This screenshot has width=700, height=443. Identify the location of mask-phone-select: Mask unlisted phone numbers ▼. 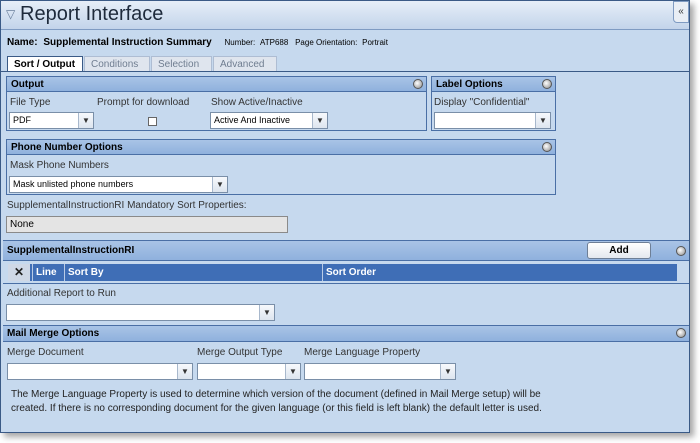
(118, 184).